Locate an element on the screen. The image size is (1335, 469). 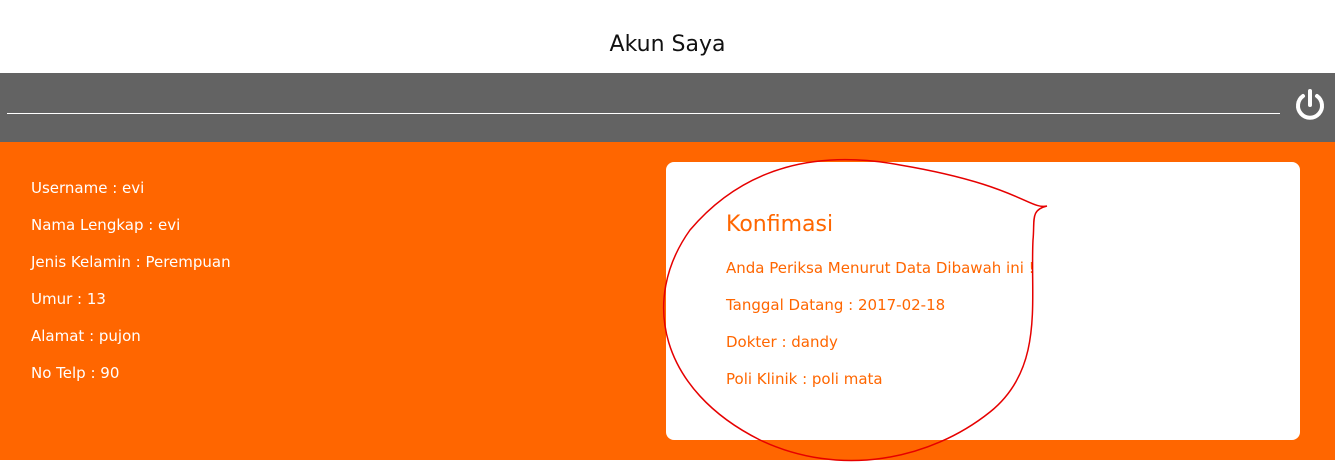
profile-phone: No Telp : 90 is located at coordinates (75, 373).